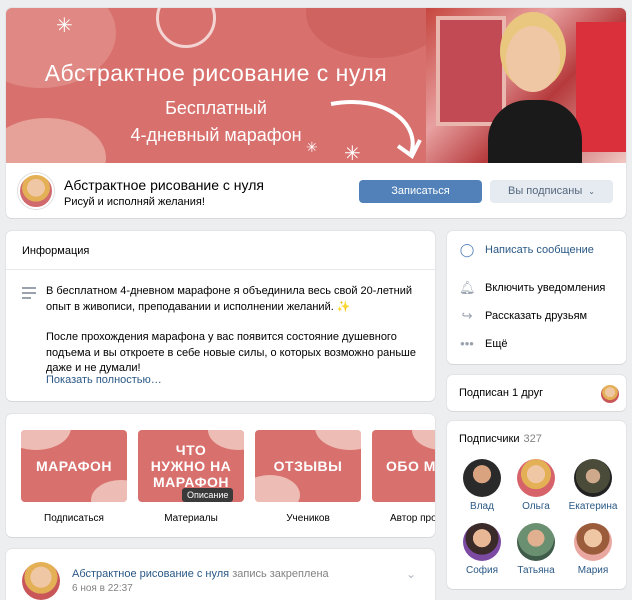 This screenshot has height=600, width=632. I want to click on more-icon: •••, so click(467, 343).